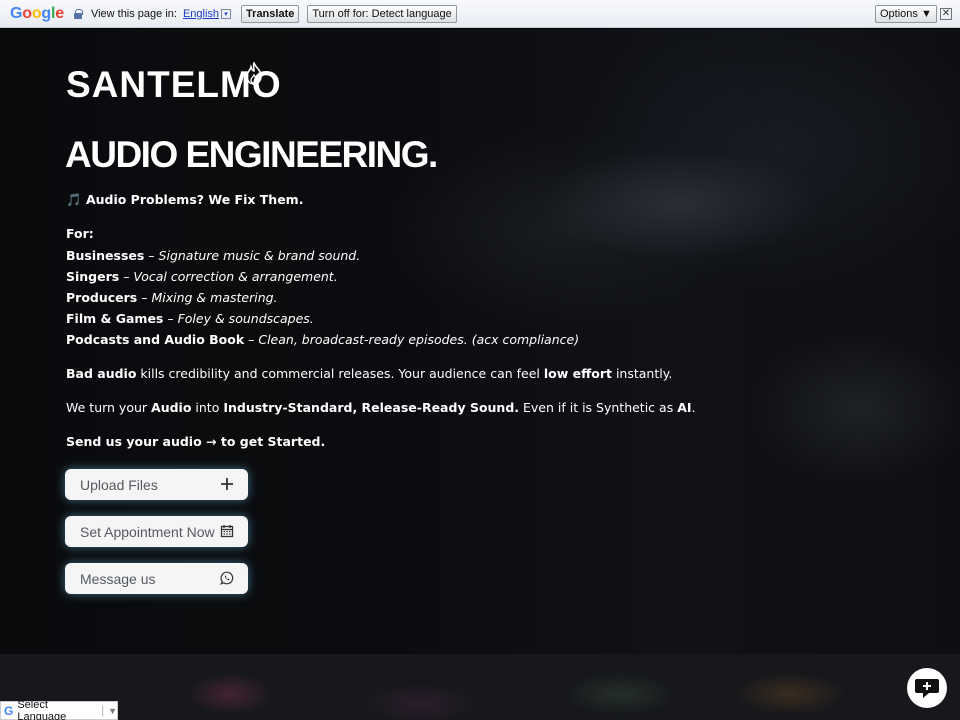  Describe the element at coordinates (196, 441) in the screenshot. I see `cta-text: Send us your audio → to get Started.` at that location.